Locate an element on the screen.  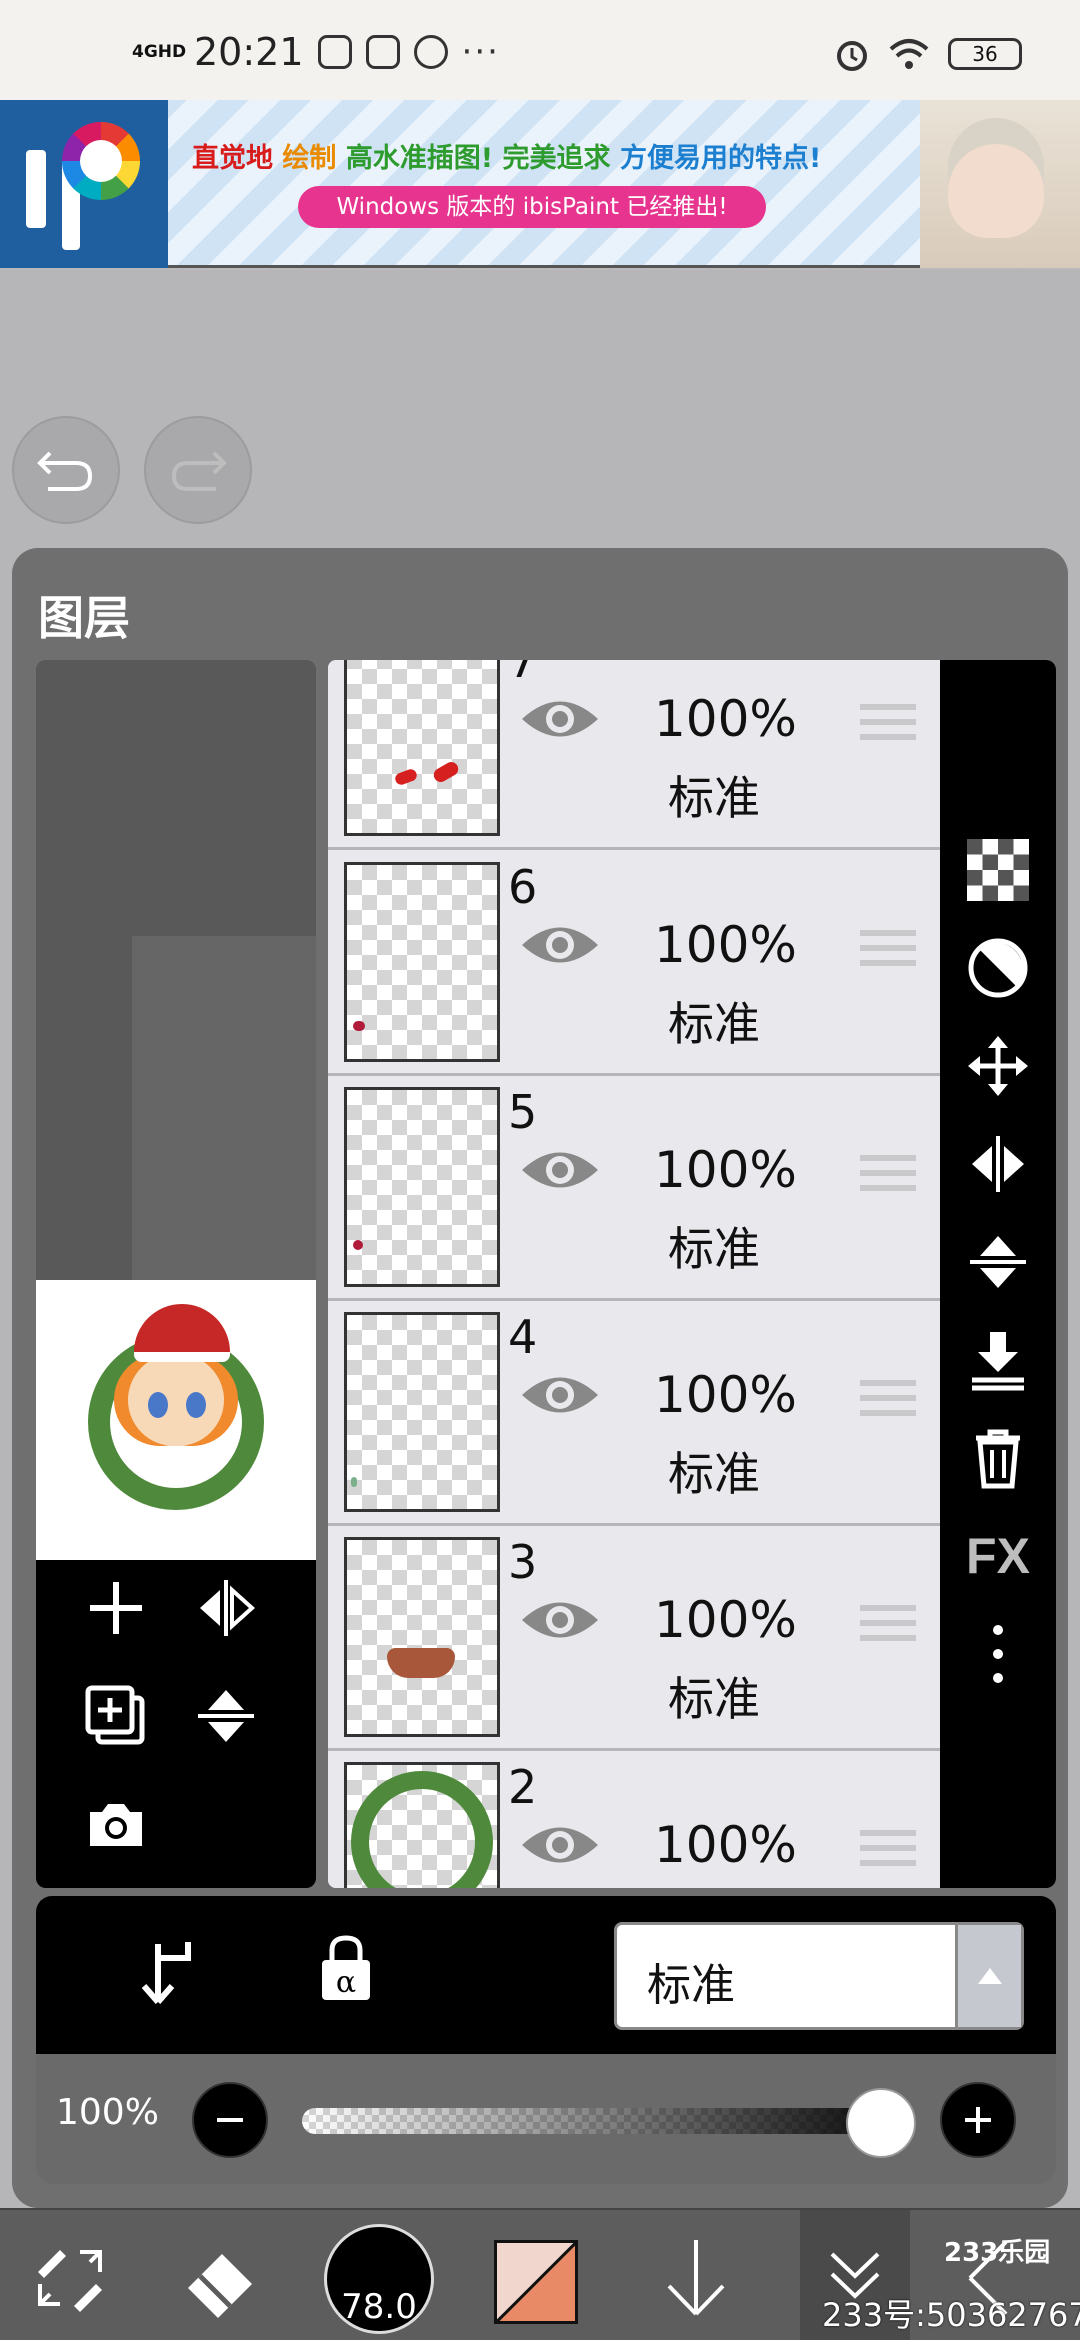
camera-icon is located at coordinates (116, 1825).